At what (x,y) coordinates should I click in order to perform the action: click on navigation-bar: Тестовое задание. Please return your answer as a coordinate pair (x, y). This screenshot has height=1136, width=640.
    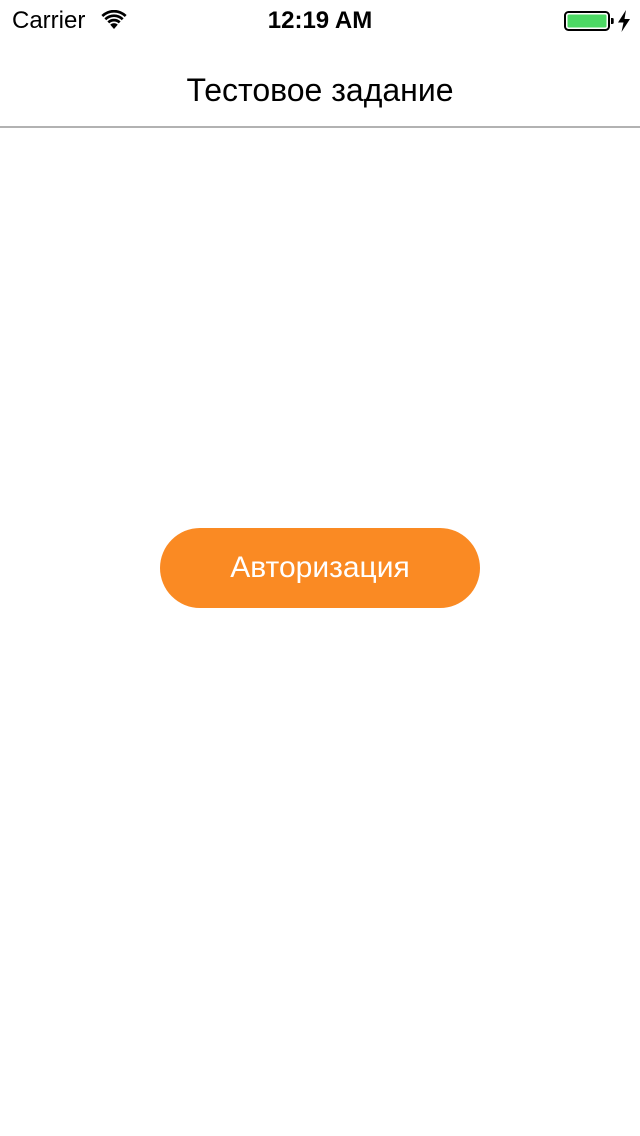
    Looking at the image, I should click on (320, 84).